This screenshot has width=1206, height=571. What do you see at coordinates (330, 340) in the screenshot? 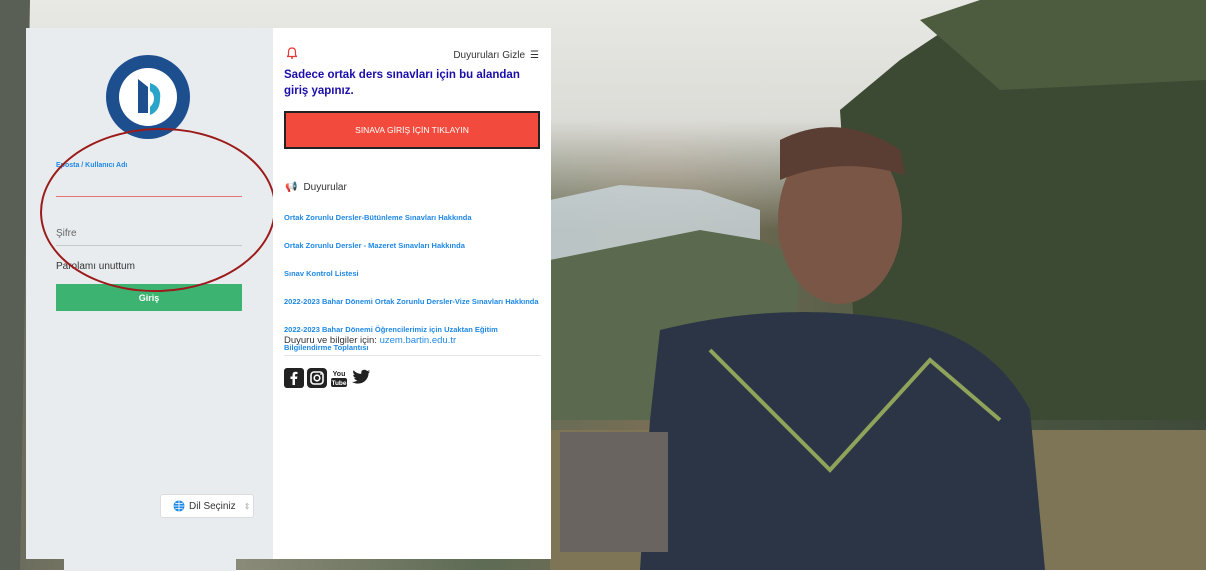
I see `info-prefix: Duyuru ve bilgiler için:` at bounding box center [330, 340].